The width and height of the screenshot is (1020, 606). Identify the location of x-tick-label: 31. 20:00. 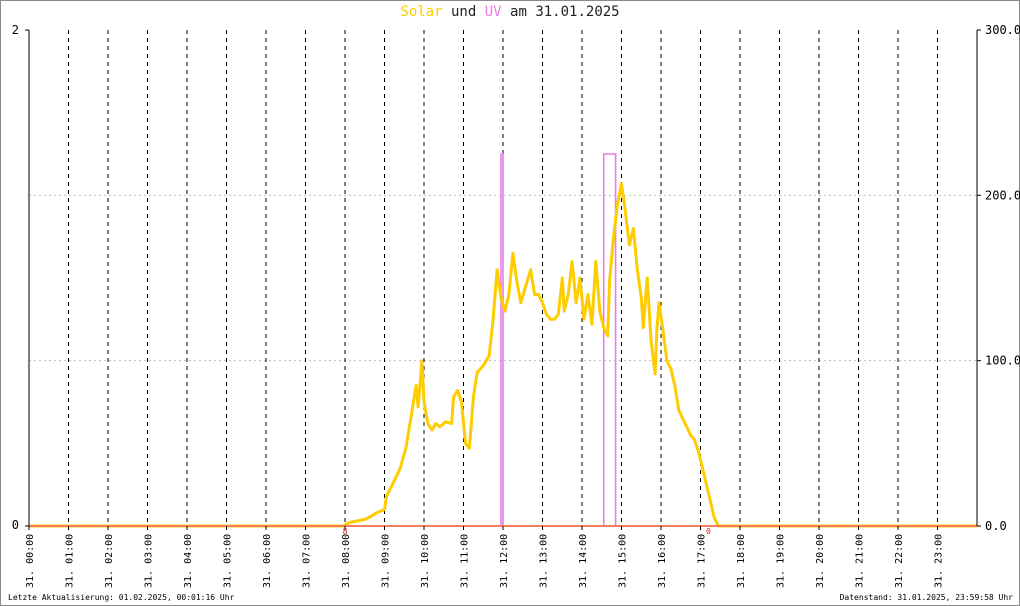
(820, 561).